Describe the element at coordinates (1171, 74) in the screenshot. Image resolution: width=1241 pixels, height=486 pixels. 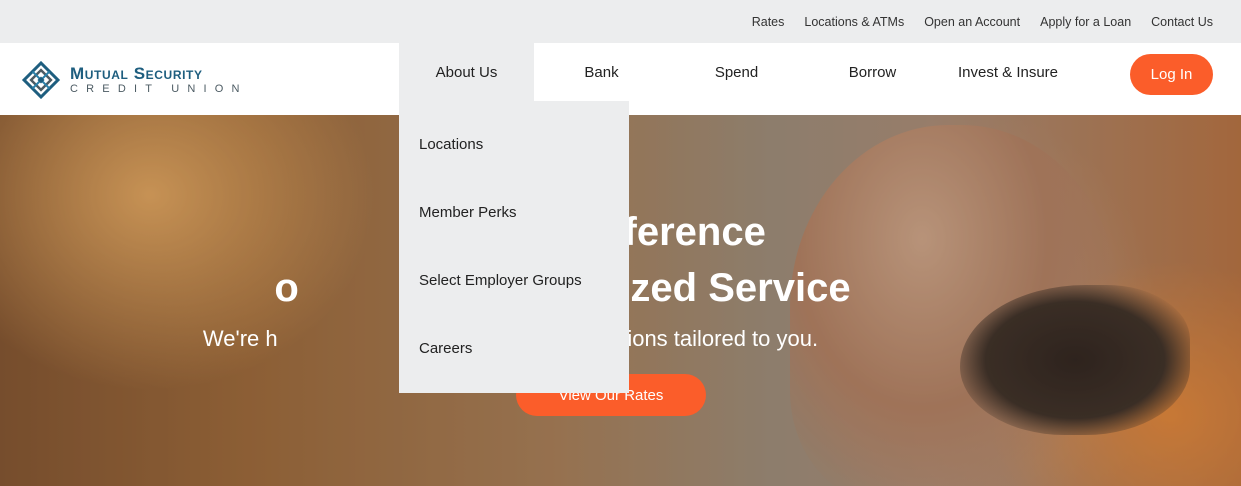
I see `login-button: Log In` at that location.